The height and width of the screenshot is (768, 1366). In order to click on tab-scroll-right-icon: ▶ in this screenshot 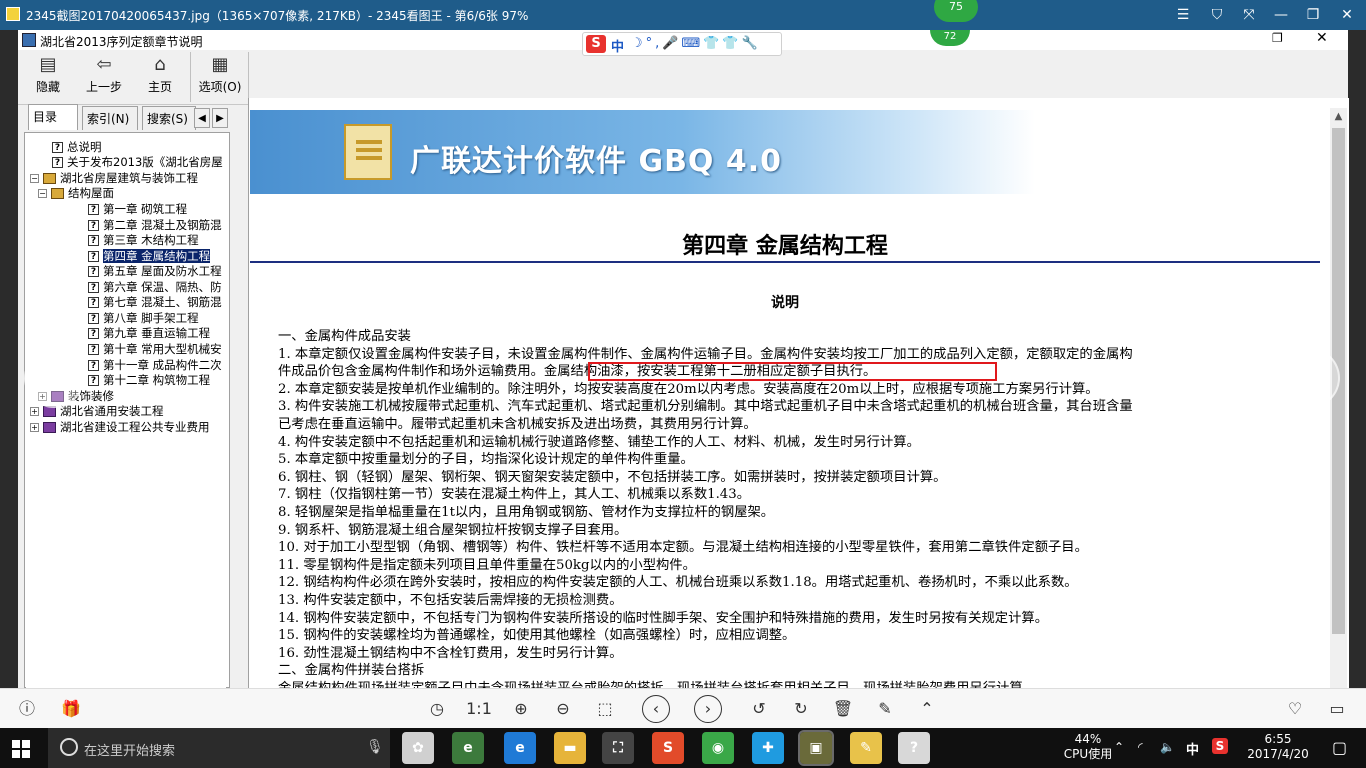, I will do `click(220, 118)`.